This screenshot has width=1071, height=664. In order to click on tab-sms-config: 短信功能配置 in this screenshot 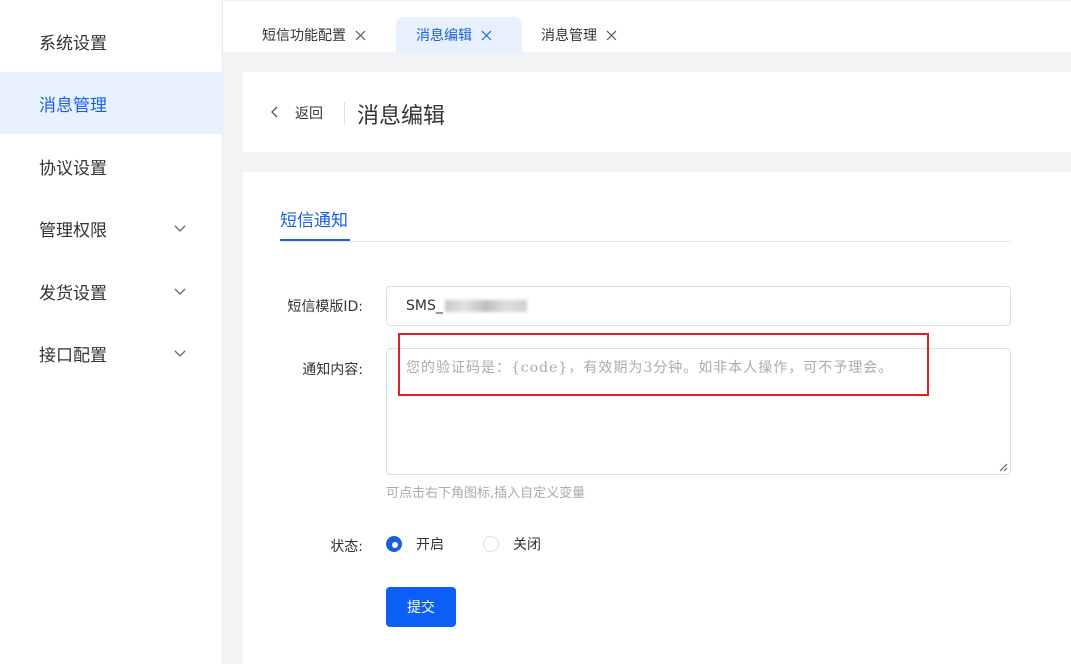, I will do `click(321, 35)`.